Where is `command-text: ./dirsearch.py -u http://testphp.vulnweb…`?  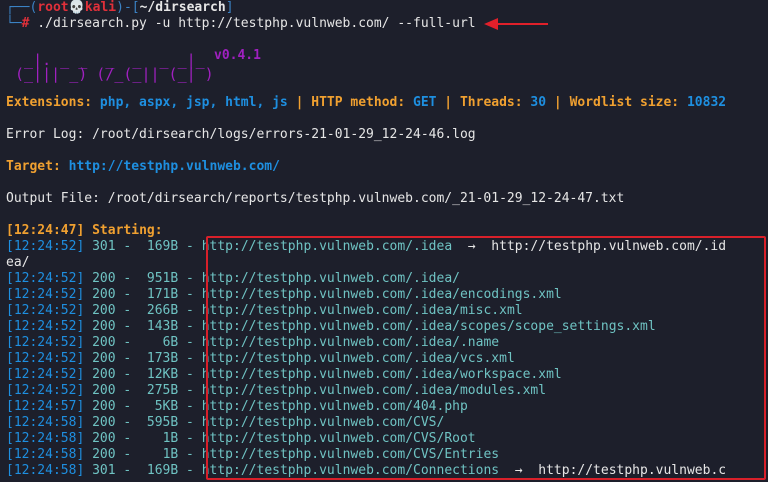 command-text: ./dirsearch.py -u http://testphp.vulnweb… is located at coordinates (252, 23).